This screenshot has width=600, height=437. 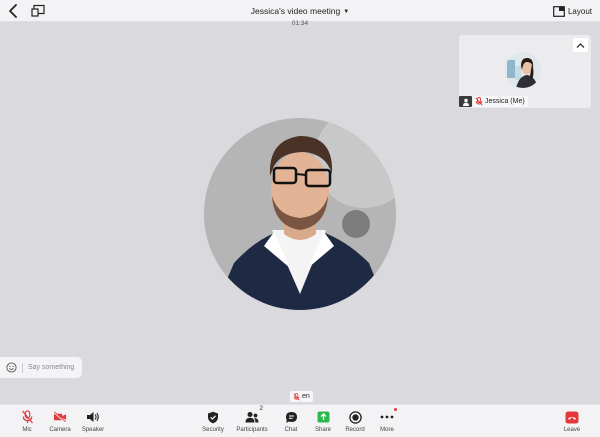 What do you see at coordinates (60, 417) in the screenshot?
I see `camera-off-icon` at bounding box center [60, 417].